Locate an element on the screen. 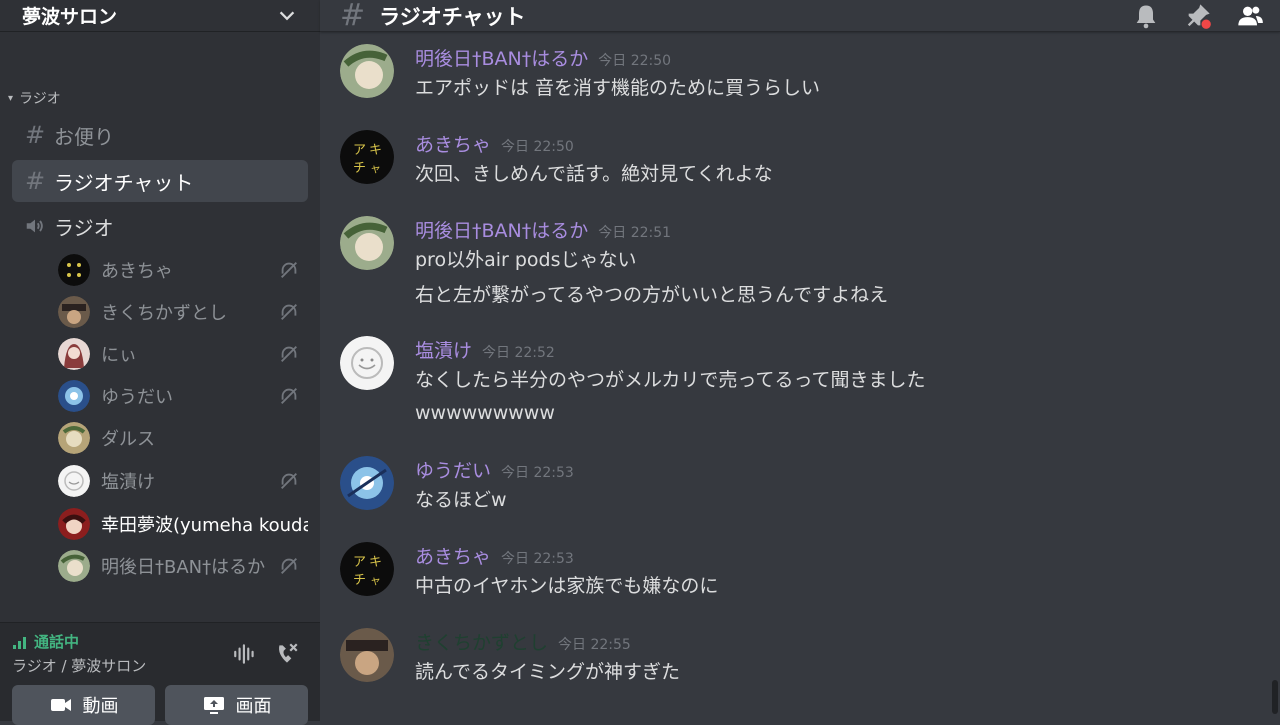 The width and height of the screenshot is (1280, 725). voice-state-label: 通話中 is located at coordinates (57, 642).